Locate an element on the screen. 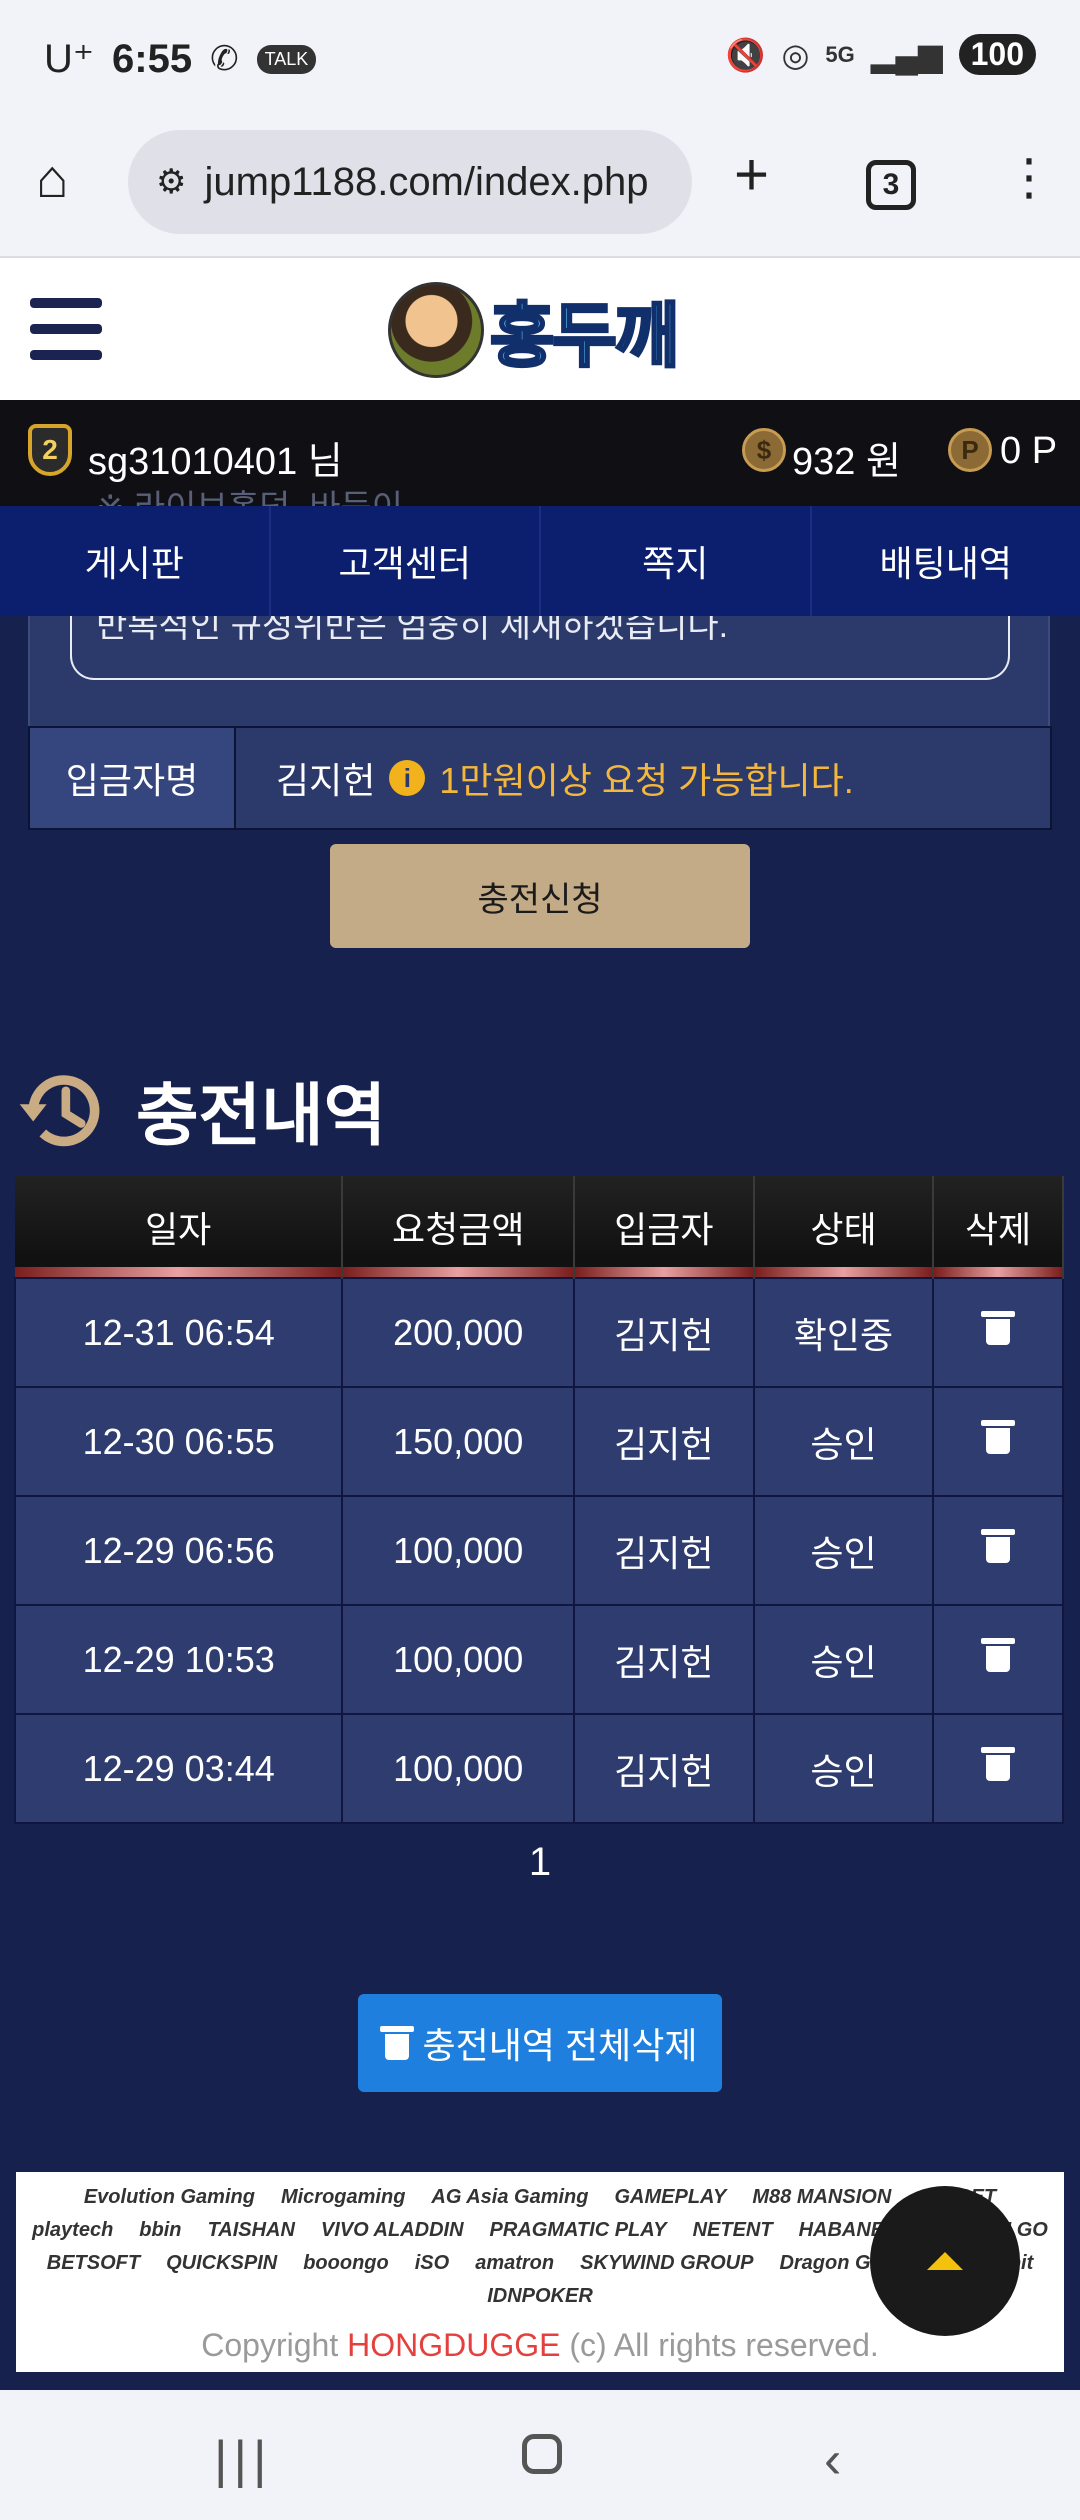  tab-switcher-button: 3 is located at coordinates (891, 185).